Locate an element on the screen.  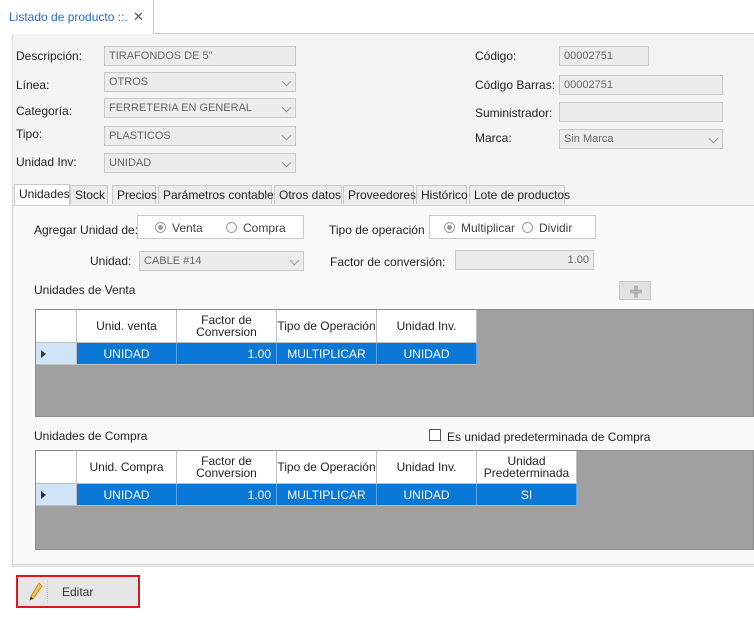
agregar-unidad-label: Agregar Unidad de: is located at coordinates (86, 230).